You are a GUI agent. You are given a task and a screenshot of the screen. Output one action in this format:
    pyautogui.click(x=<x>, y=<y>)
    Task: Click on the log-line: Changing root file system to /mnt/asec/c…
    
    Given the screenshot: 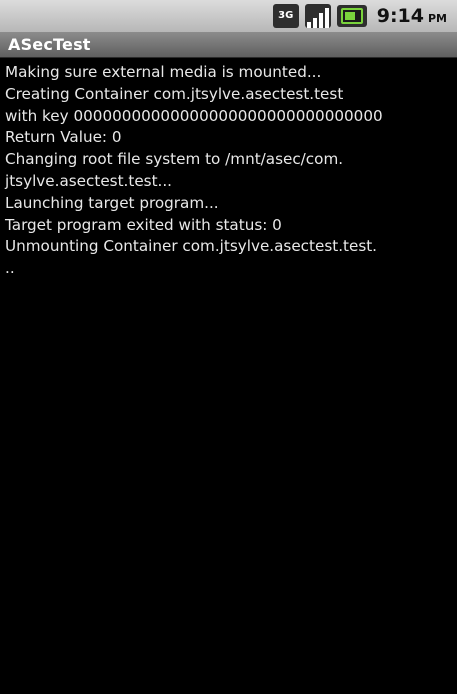 What is the action you would take?
    pyautogui.click(x=174, y=159)
    